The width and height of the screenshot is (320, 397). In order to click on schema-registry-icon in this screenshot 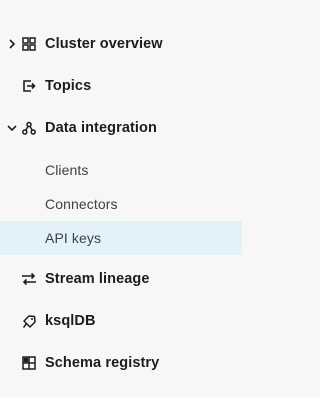, I will do `click(29, 363)`.